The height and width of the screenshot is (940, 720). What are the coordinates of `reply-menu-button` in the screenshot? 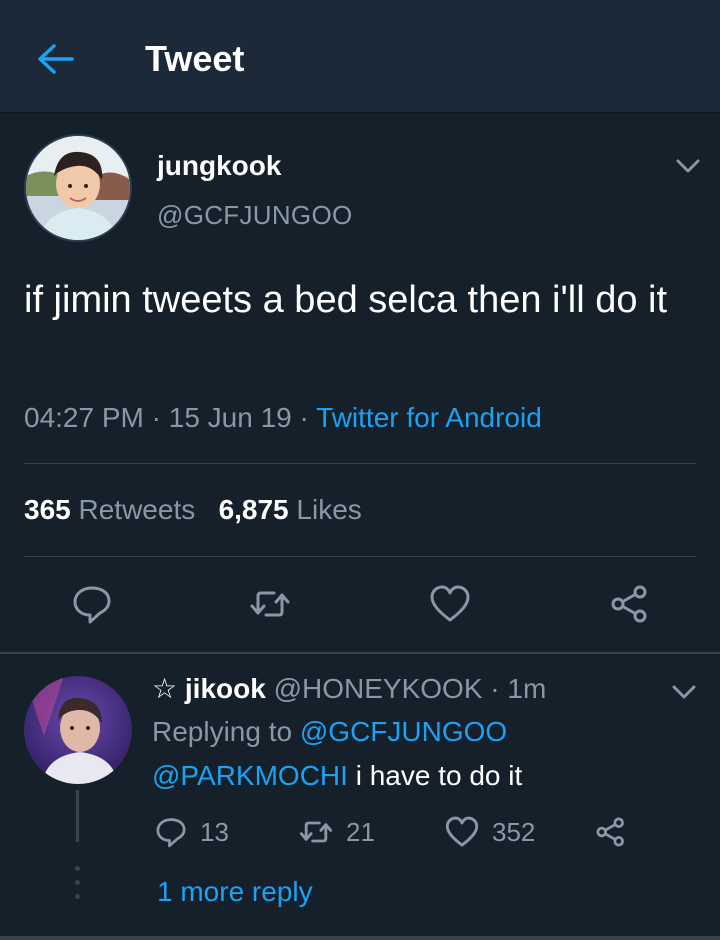 It's located at (684, 692).